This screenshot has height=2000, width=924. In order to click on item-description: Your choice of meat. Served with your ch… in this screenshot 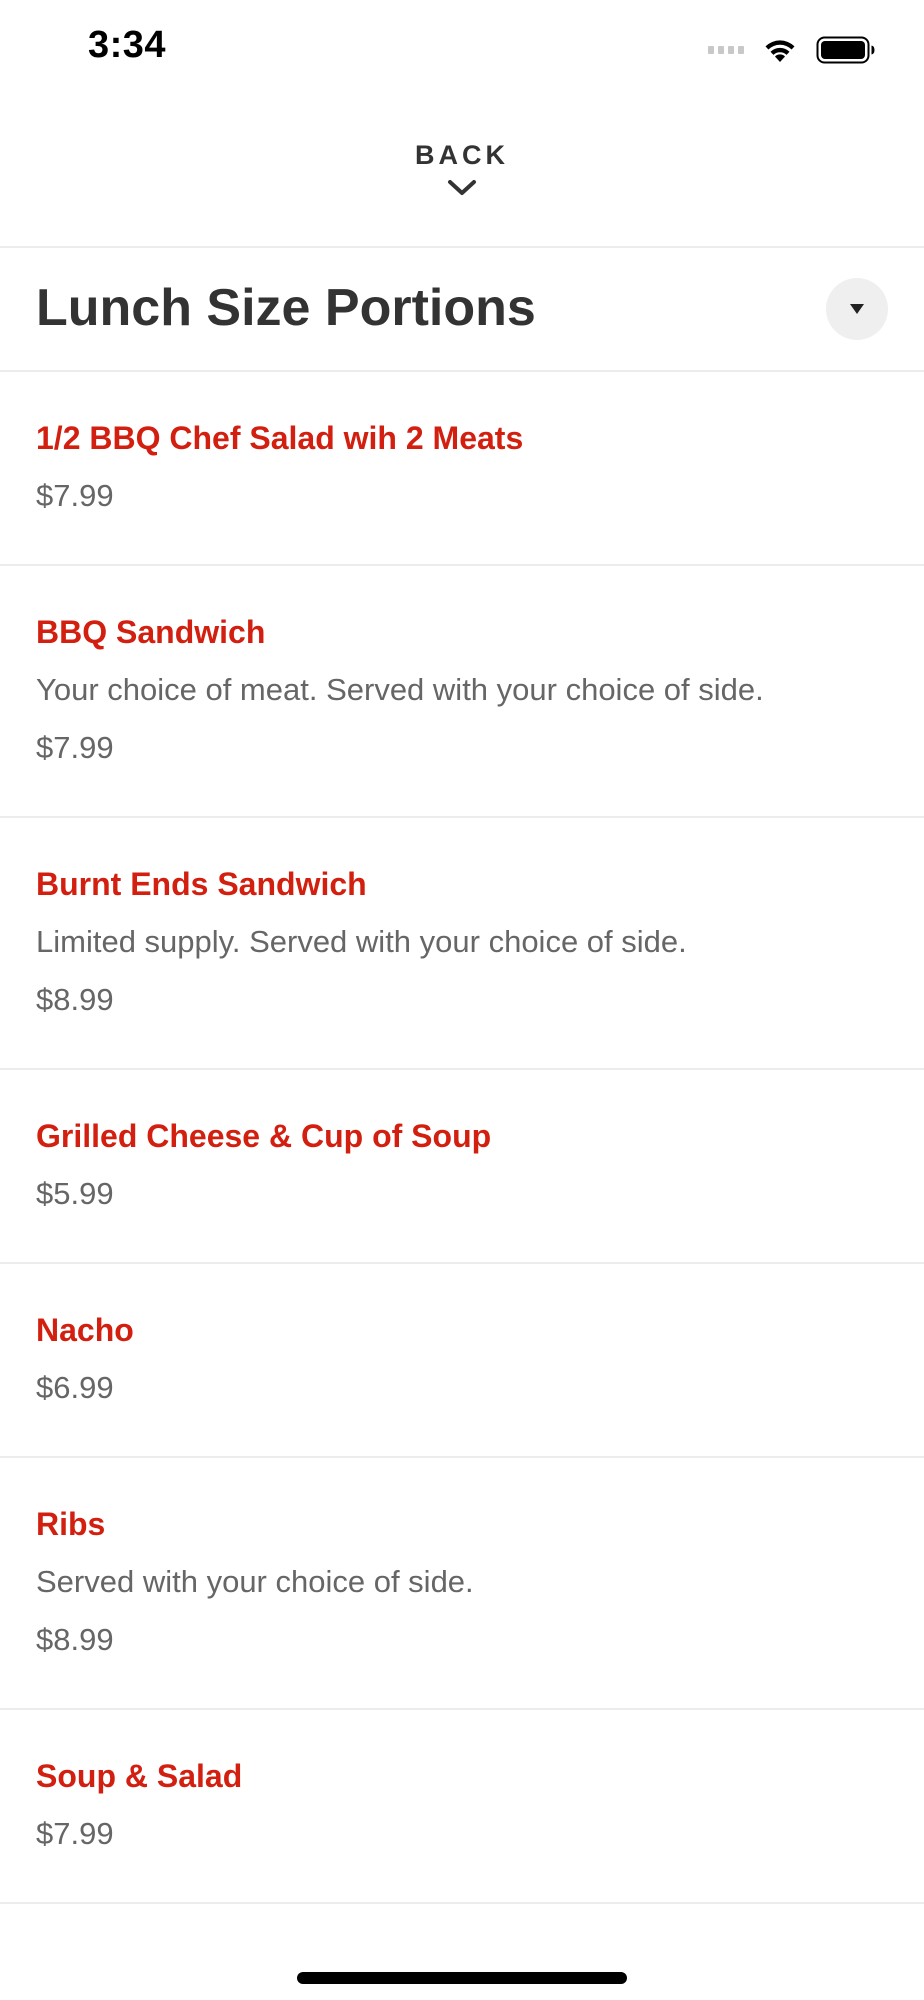, I will do `click(400, 689)`.